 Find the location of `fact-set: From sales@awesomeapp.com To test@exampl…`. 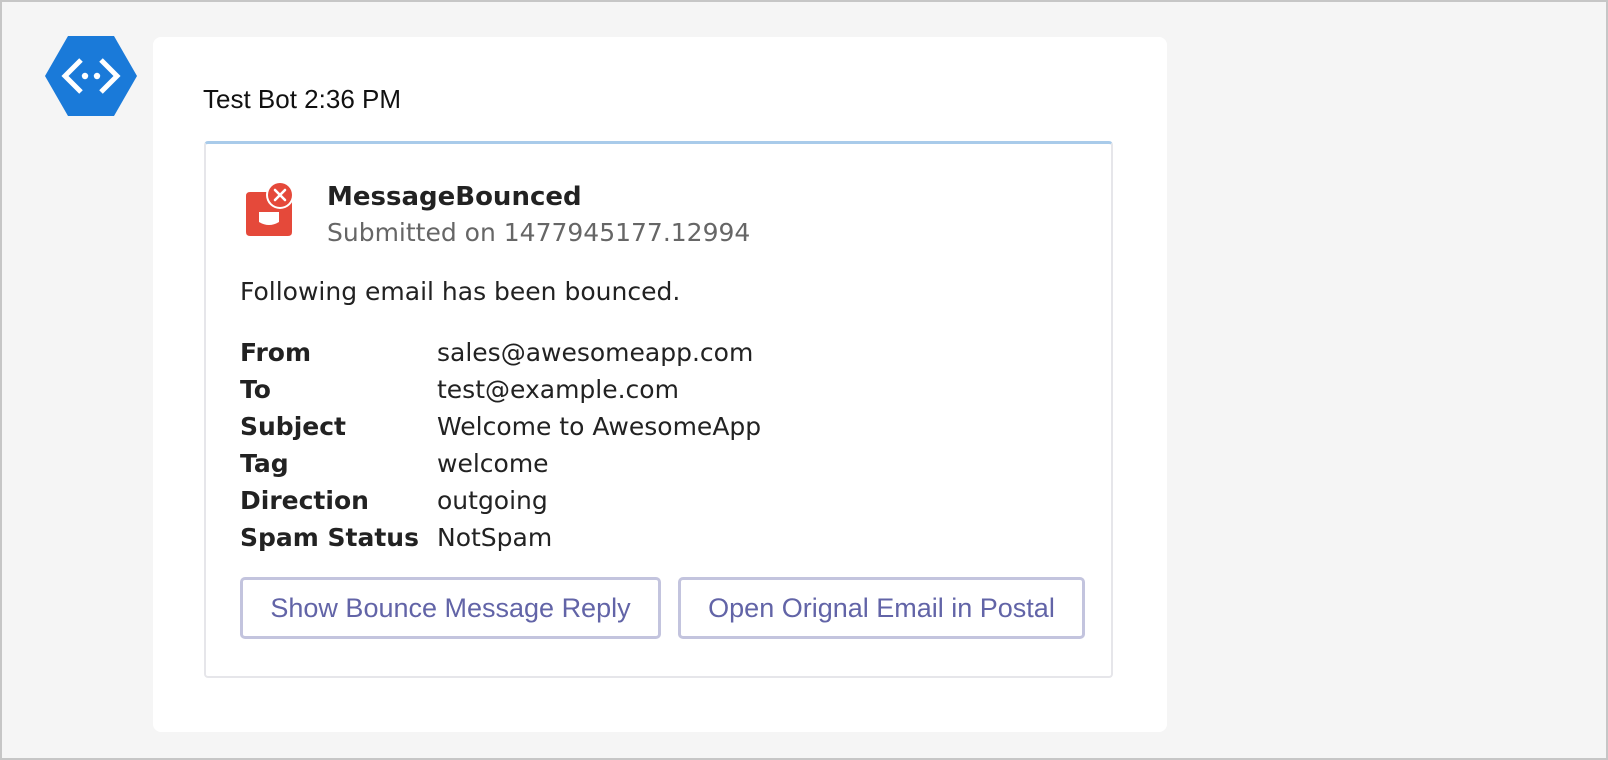

fact-set: From sales@awesomeapp.com To test@exampl… is located at coordinates (500, 445).